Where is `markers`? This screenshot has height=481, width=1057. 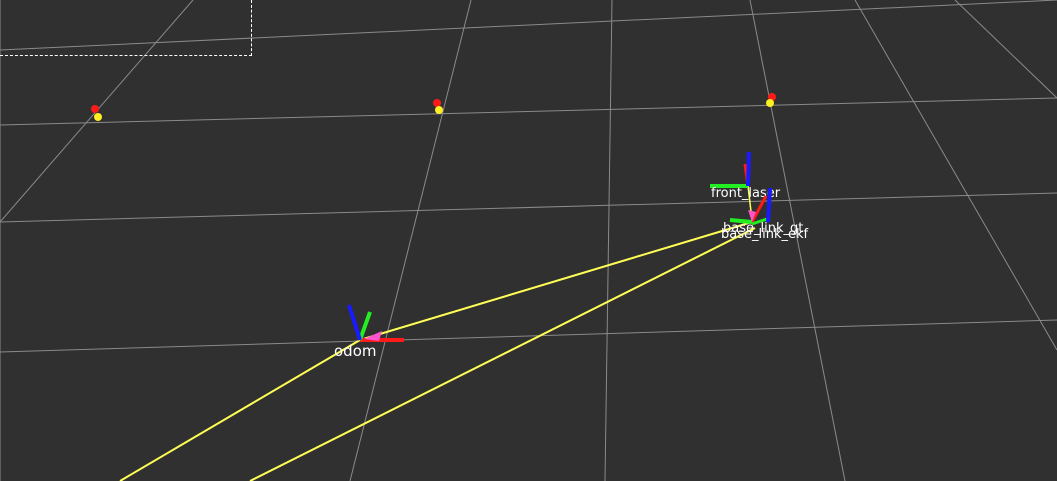
markers is located at coordinates (433, 107).